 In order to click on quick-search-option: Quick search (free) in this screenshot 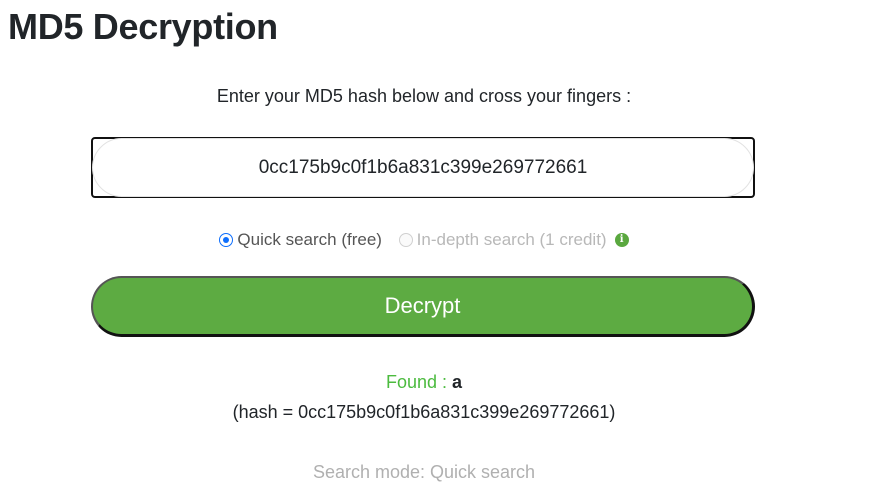, I will do `click(300, 240)`.